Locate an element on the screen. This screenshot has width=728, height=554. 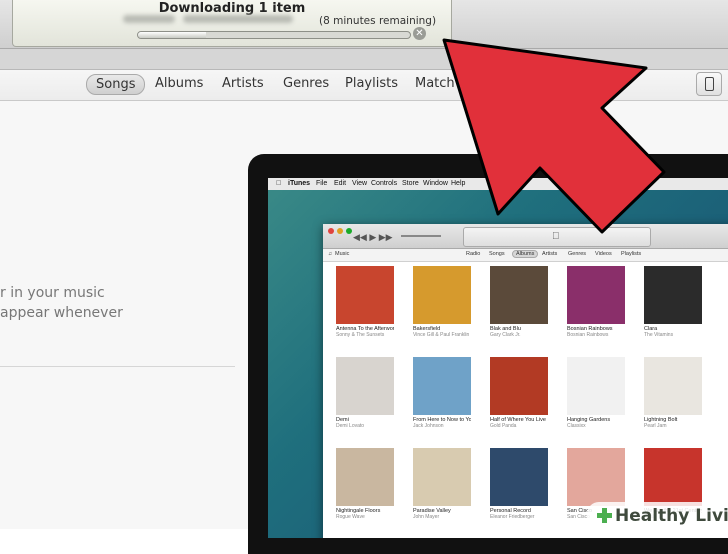
volume-slider is located at coordinates (421, 236).